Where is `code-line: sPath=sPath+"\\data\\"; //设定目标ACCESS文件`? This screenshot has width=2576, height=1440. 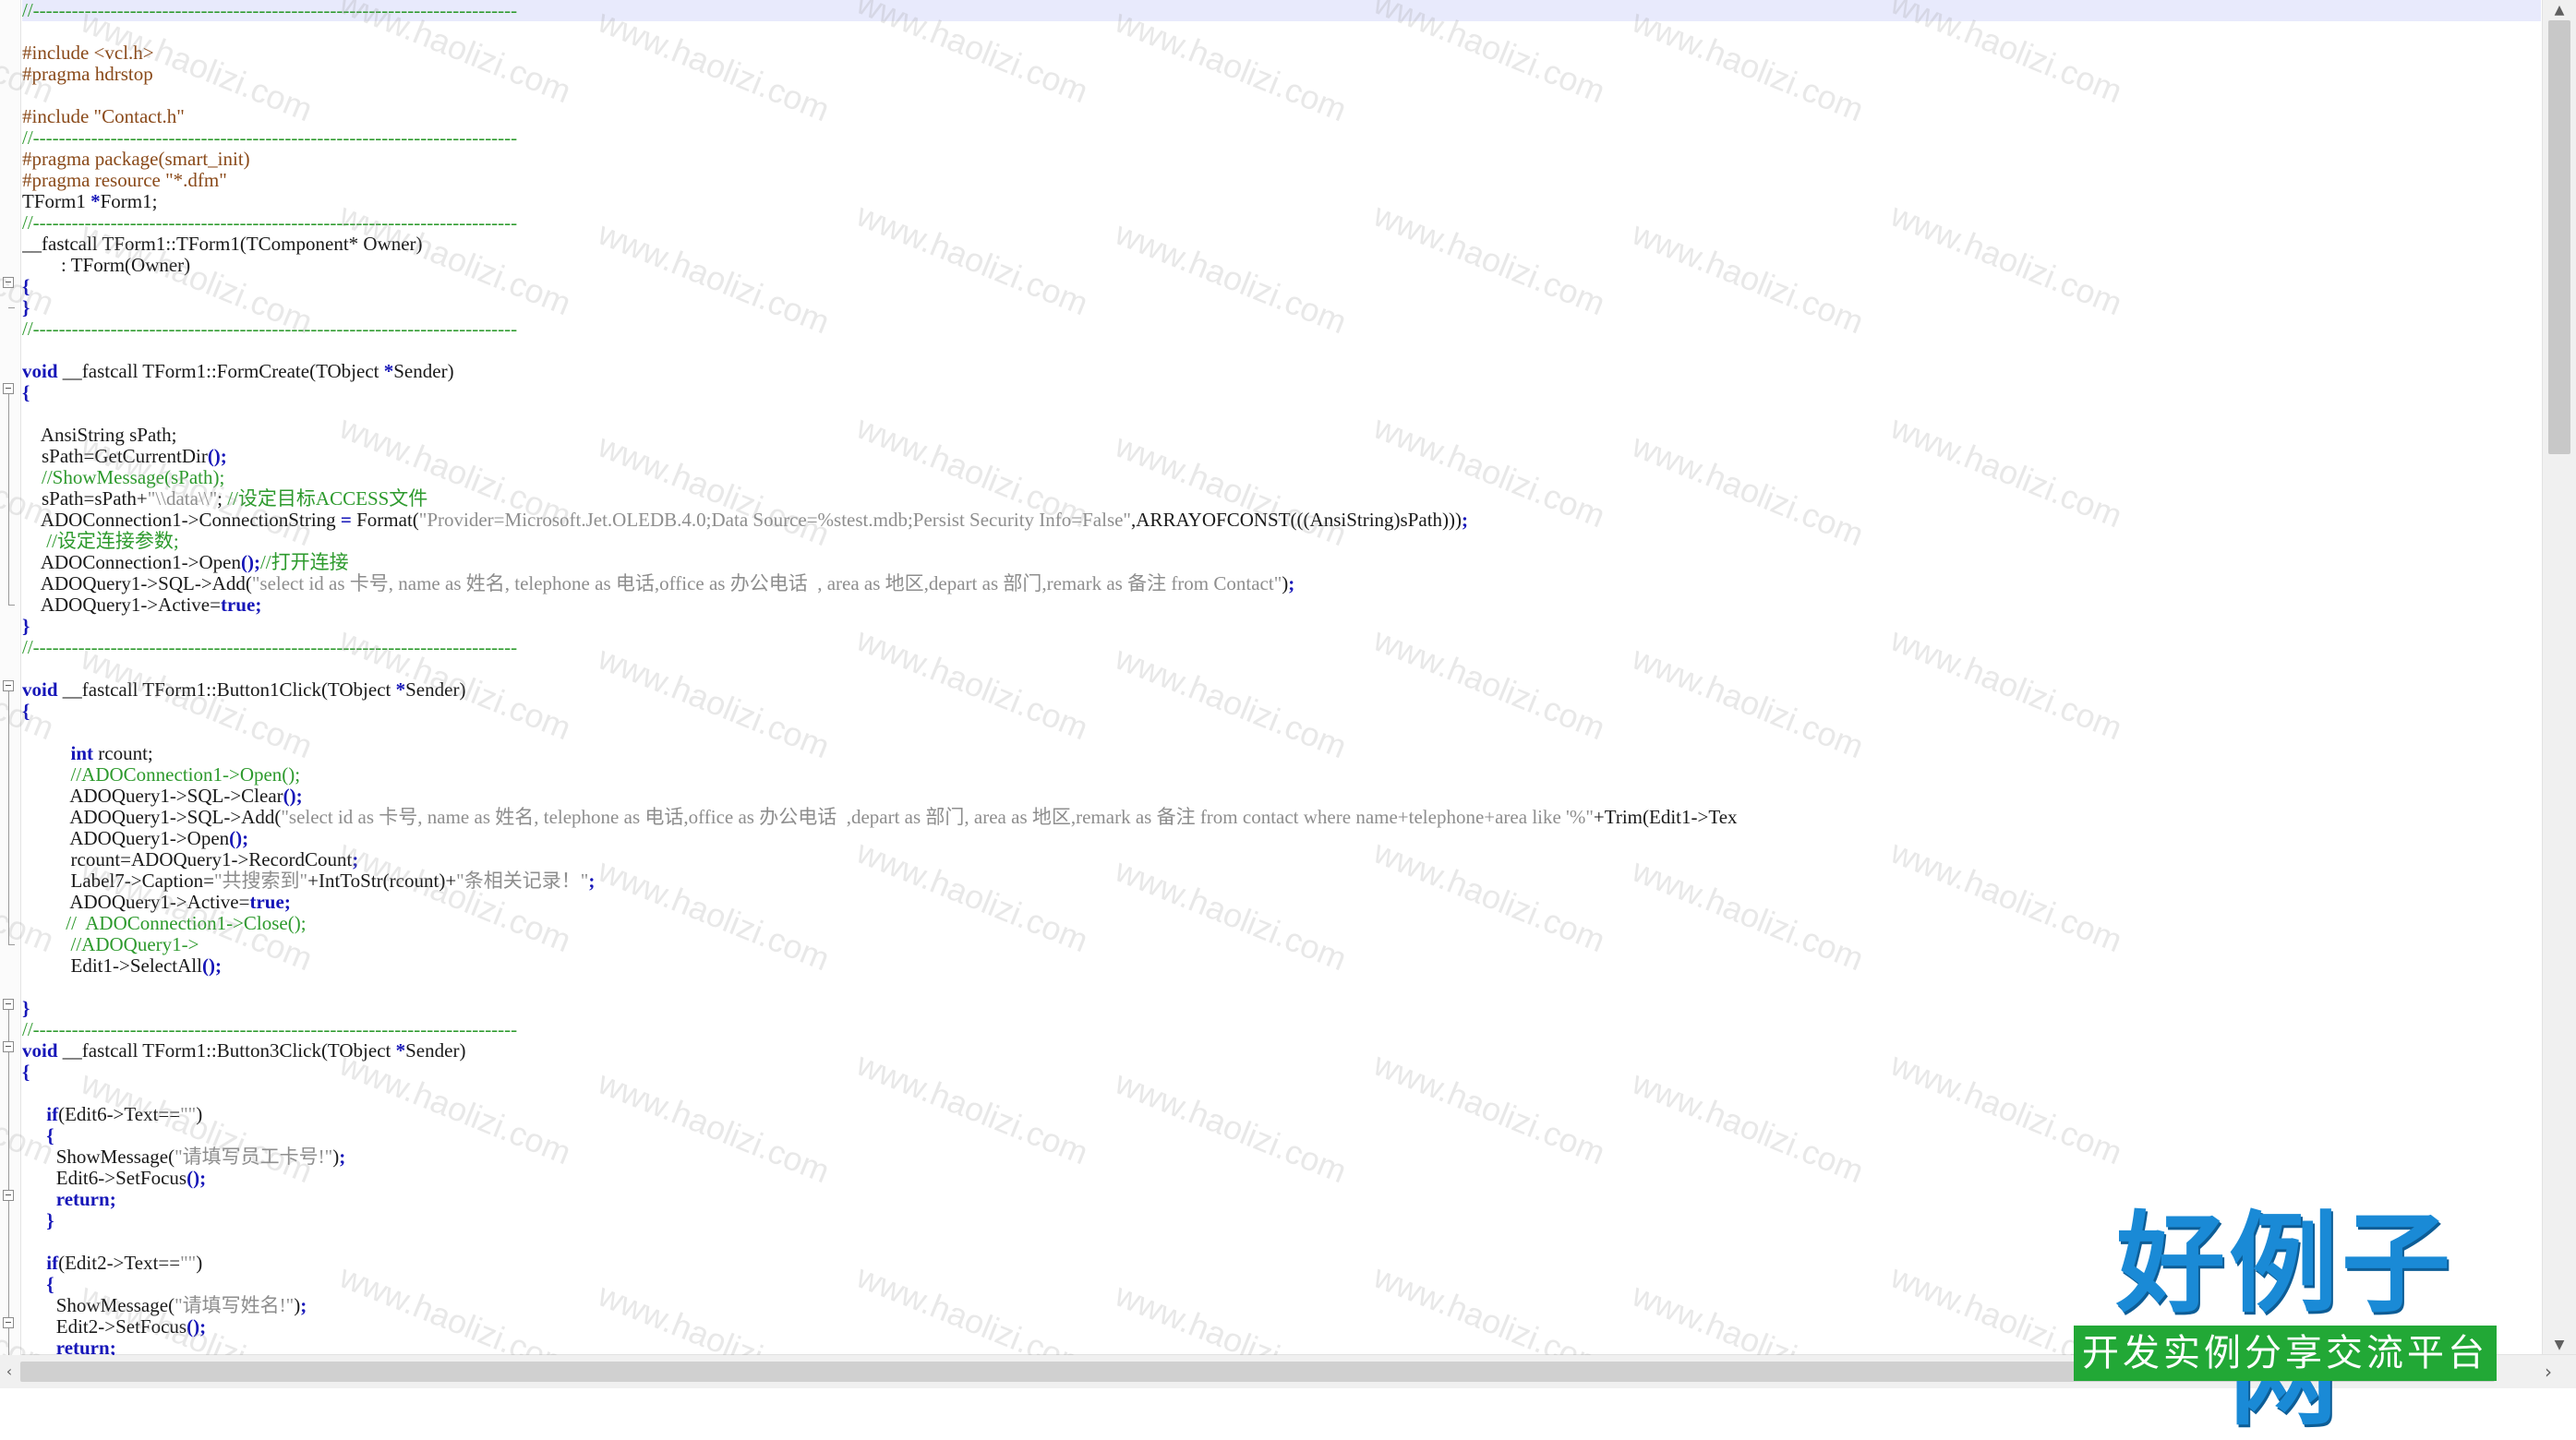 code-line: sPath=sPath+"\\data\\"; //设定目标ACCESS文件 is located at coordinates (1281, 499).